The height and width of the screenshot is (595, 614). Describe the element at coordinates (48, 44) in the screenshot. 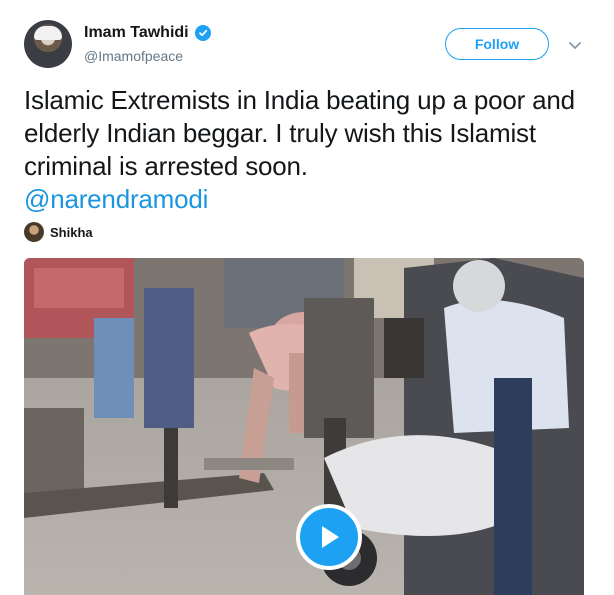

I see `author-avatar` at that location.